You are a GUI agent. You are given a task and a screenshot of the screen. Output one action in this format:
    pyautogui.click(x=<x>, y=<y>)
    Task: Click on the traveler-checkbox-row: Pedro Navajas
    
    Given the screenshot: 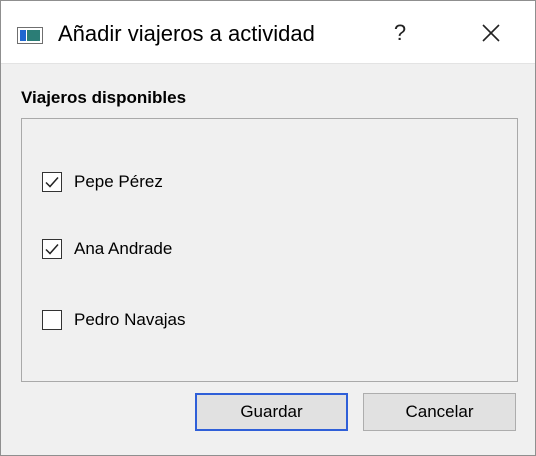 What is the action you would take?
    pyautogui.click(x=114, y=320)
    